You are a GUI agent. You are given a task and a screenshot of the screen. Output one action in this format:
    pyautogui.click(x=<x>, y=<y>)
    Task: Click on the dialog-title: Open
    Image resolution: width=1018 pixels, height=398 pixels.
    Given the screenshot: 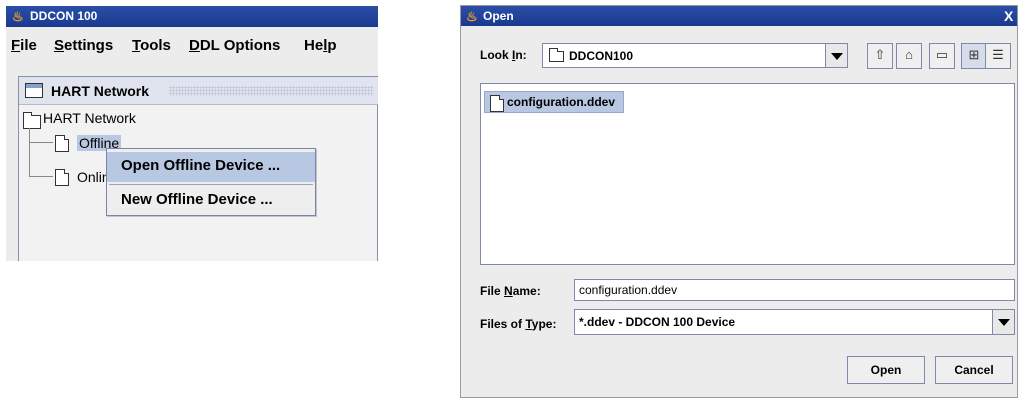 What is the action you would take?
    pyautogui.click(x=498, y=16)
    